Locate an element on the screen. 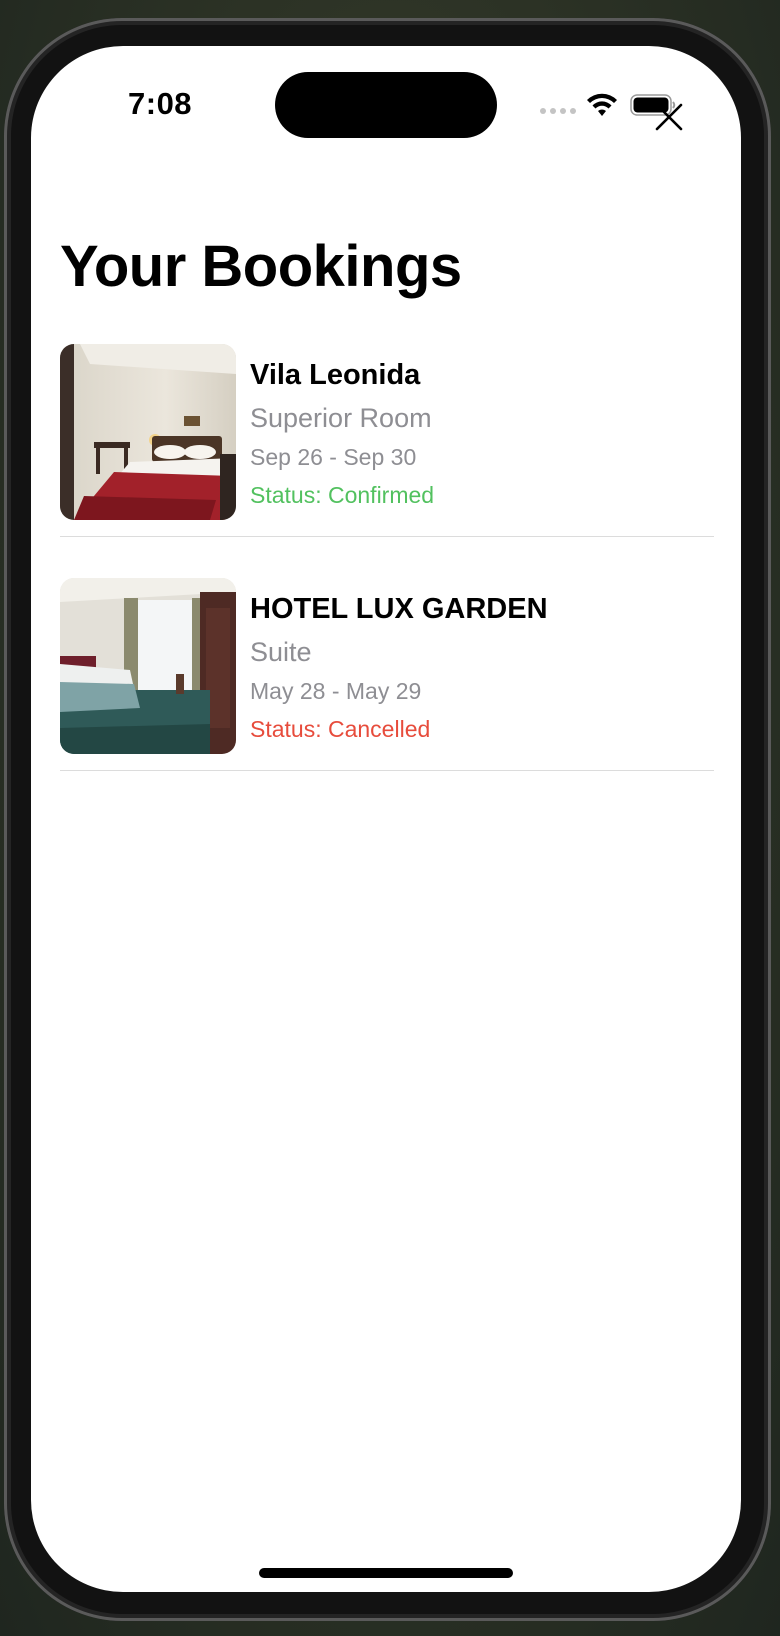  hotel-name: HOTEL LUX GARDEN is located at coordinates (399, 609).